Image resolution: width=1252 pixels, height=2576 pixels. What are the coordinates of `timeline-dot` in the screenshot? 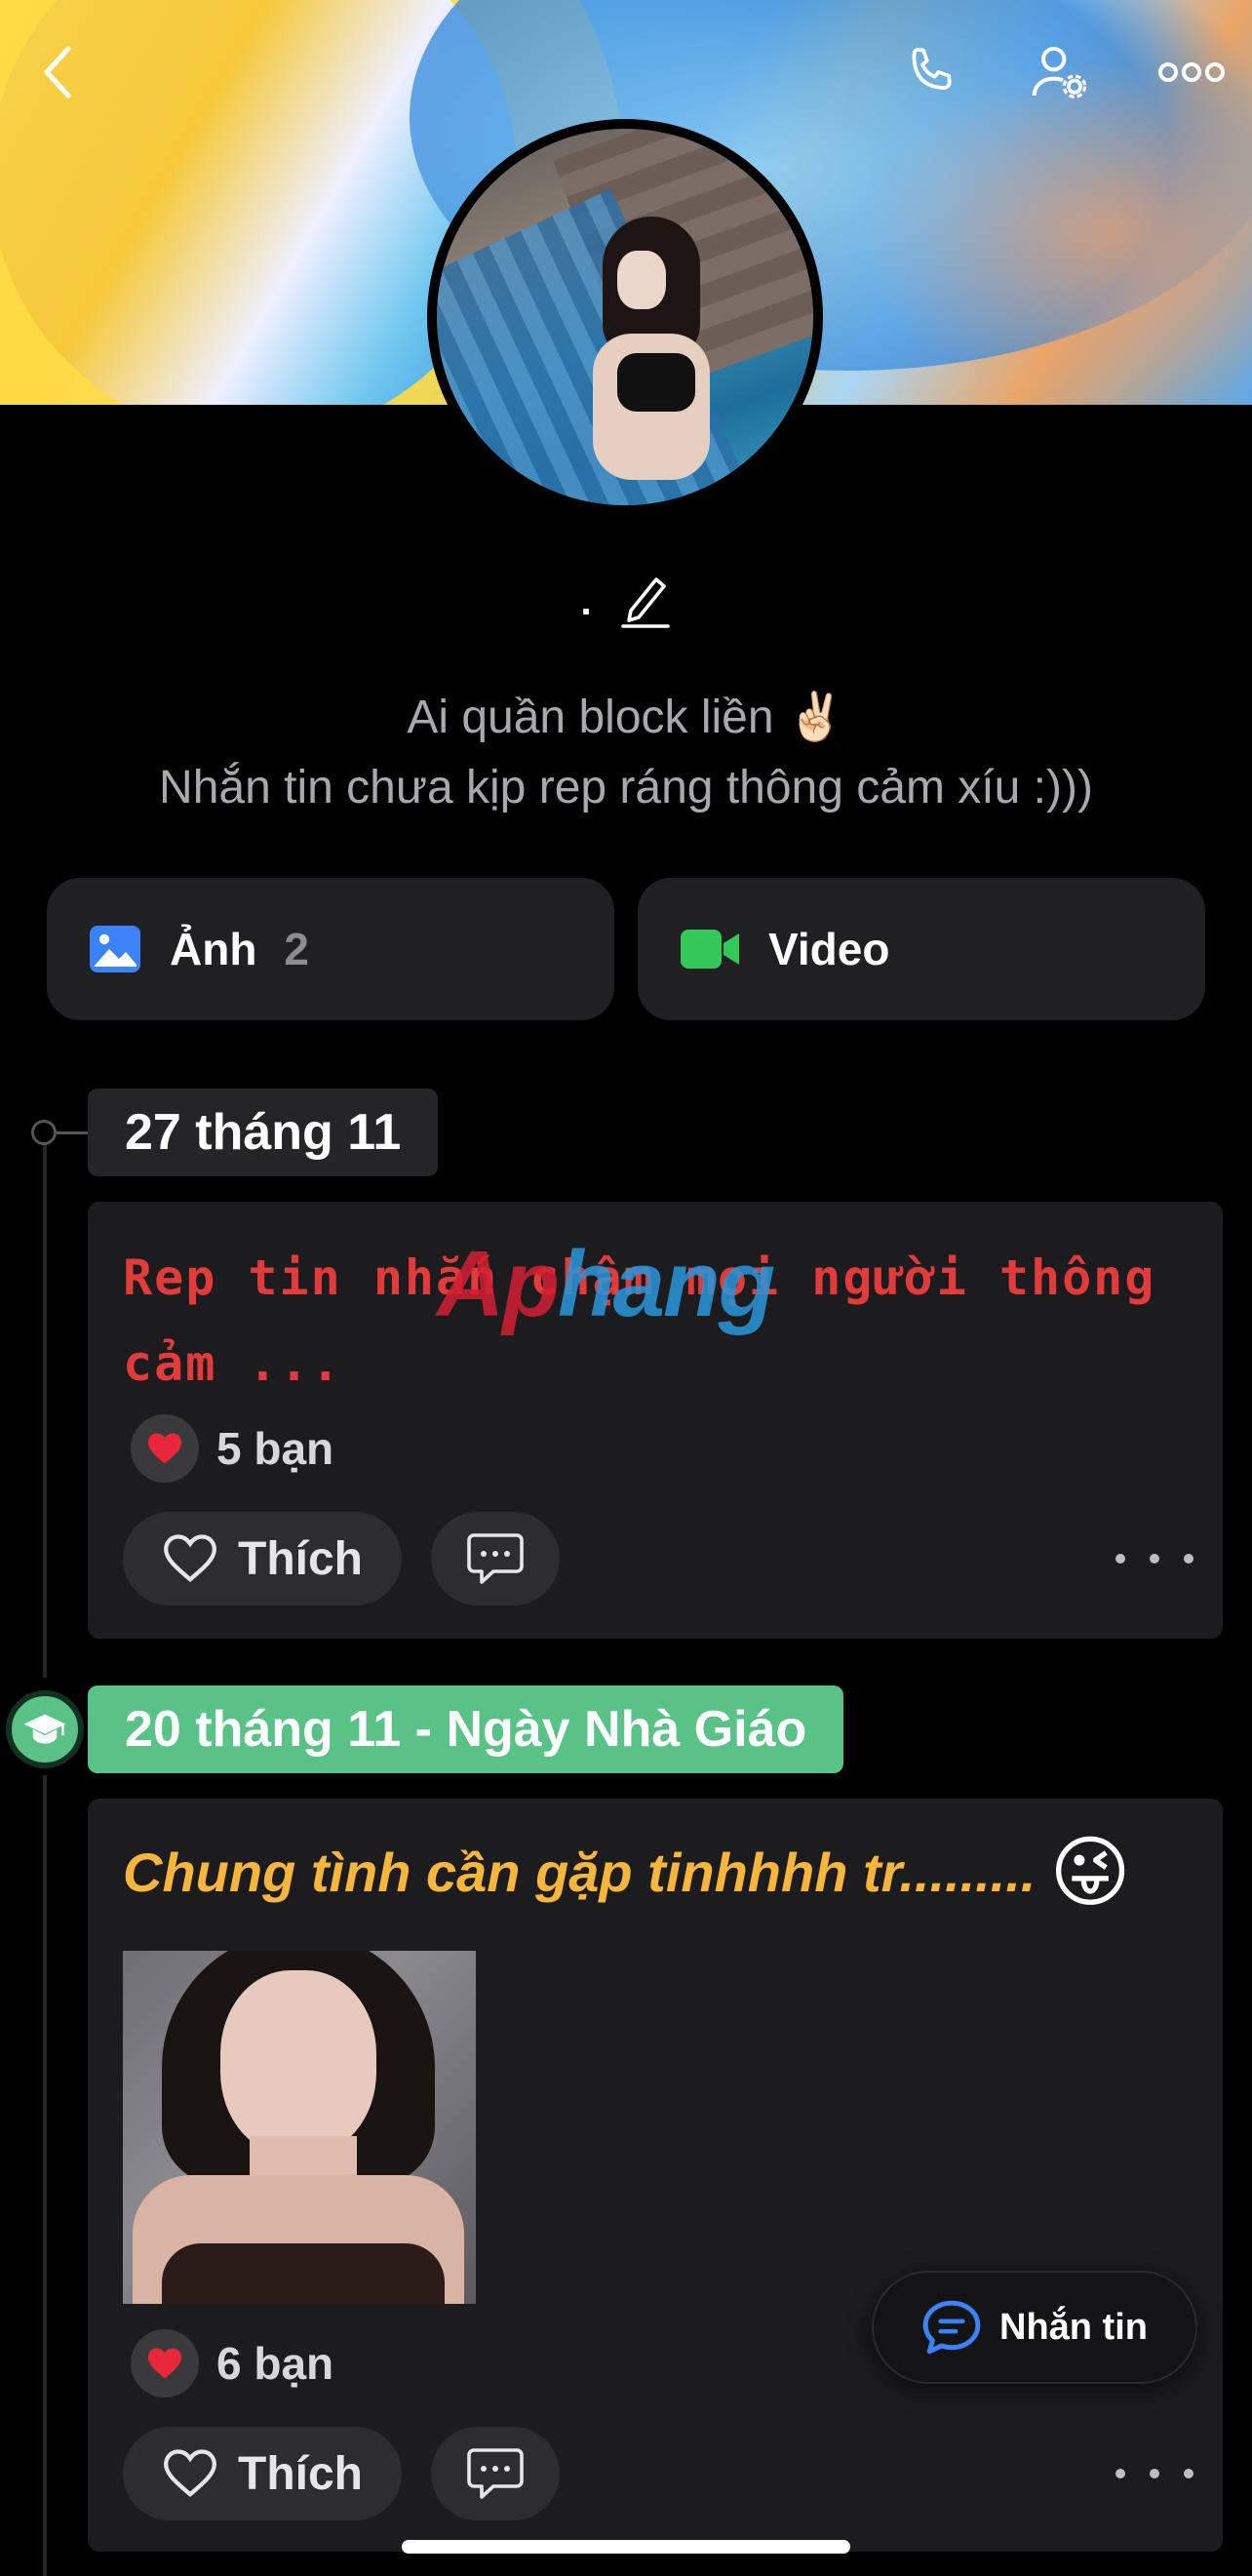 It's located at (44, 1132).